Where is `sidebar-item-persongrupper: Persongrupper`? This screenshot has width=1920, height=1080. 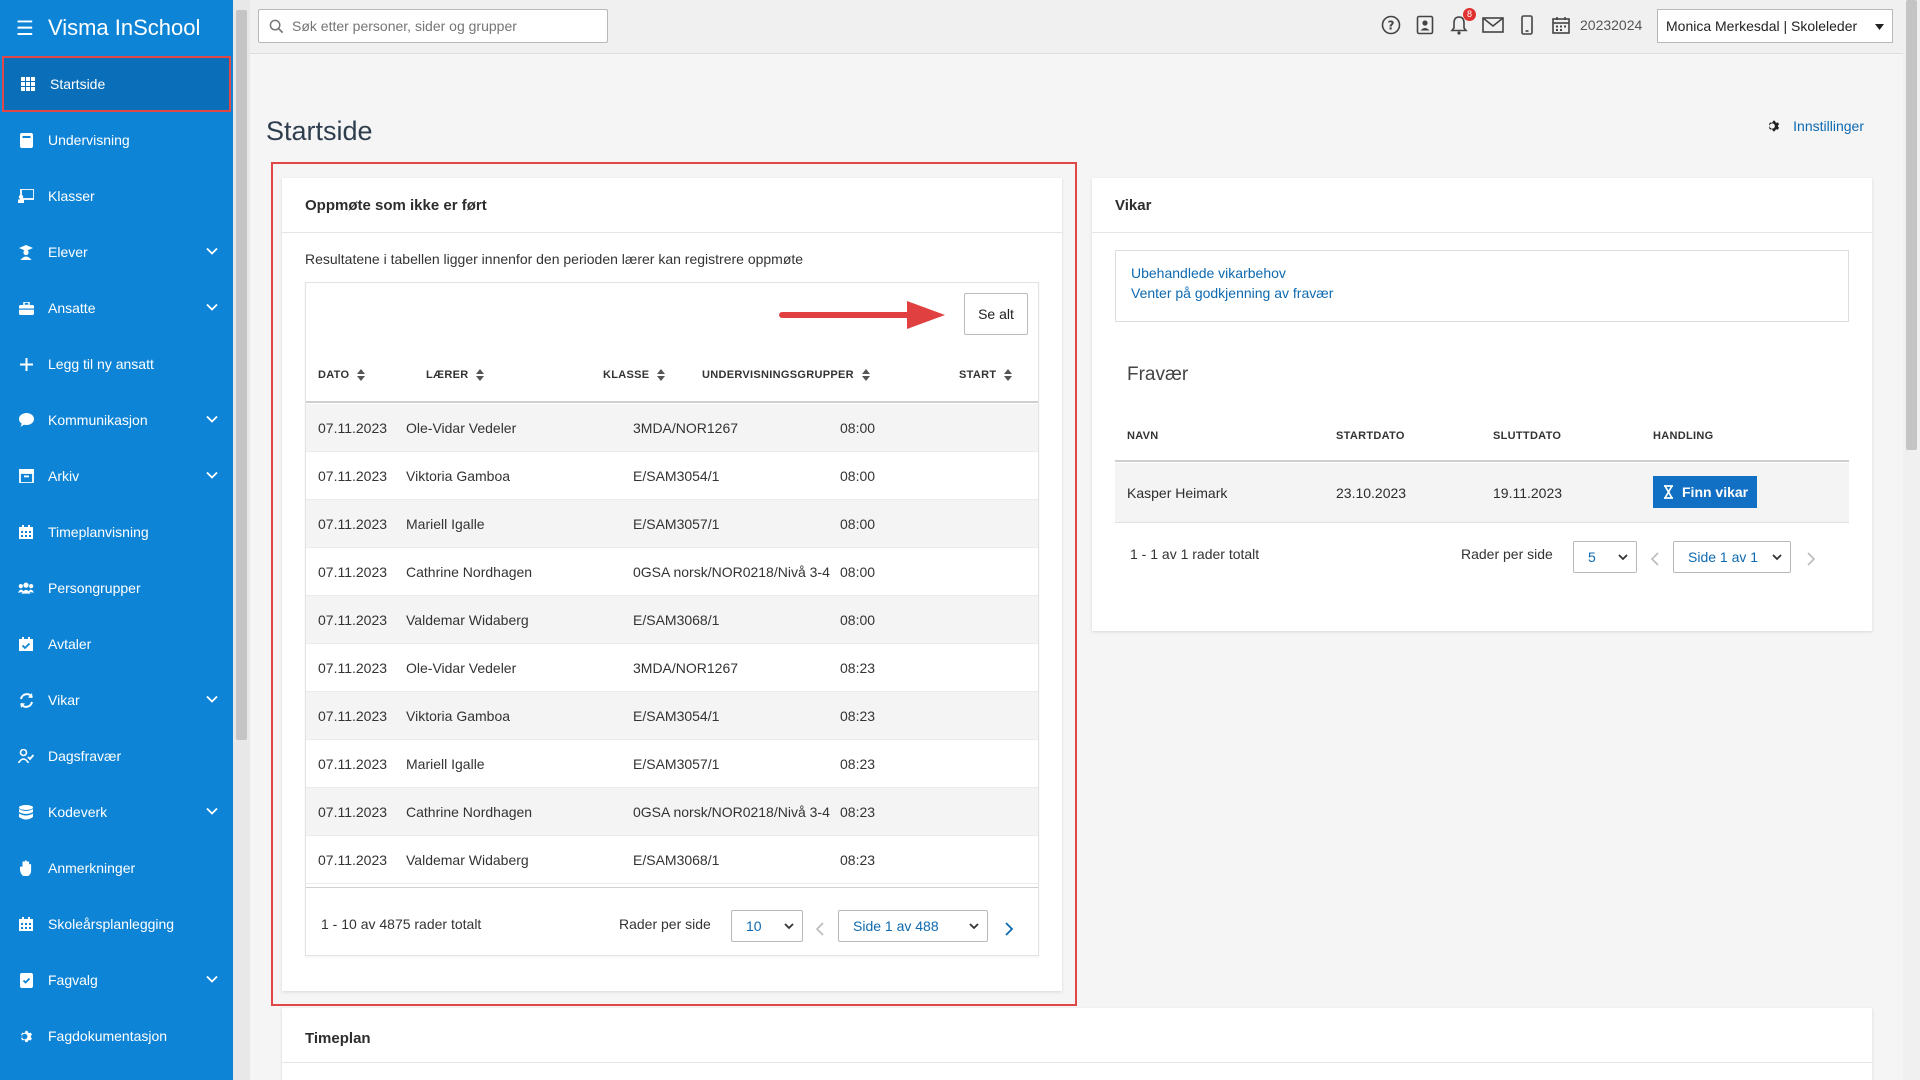 sidebar-item-persongrupper: Persongrupper is located at coordinates (116, 588).